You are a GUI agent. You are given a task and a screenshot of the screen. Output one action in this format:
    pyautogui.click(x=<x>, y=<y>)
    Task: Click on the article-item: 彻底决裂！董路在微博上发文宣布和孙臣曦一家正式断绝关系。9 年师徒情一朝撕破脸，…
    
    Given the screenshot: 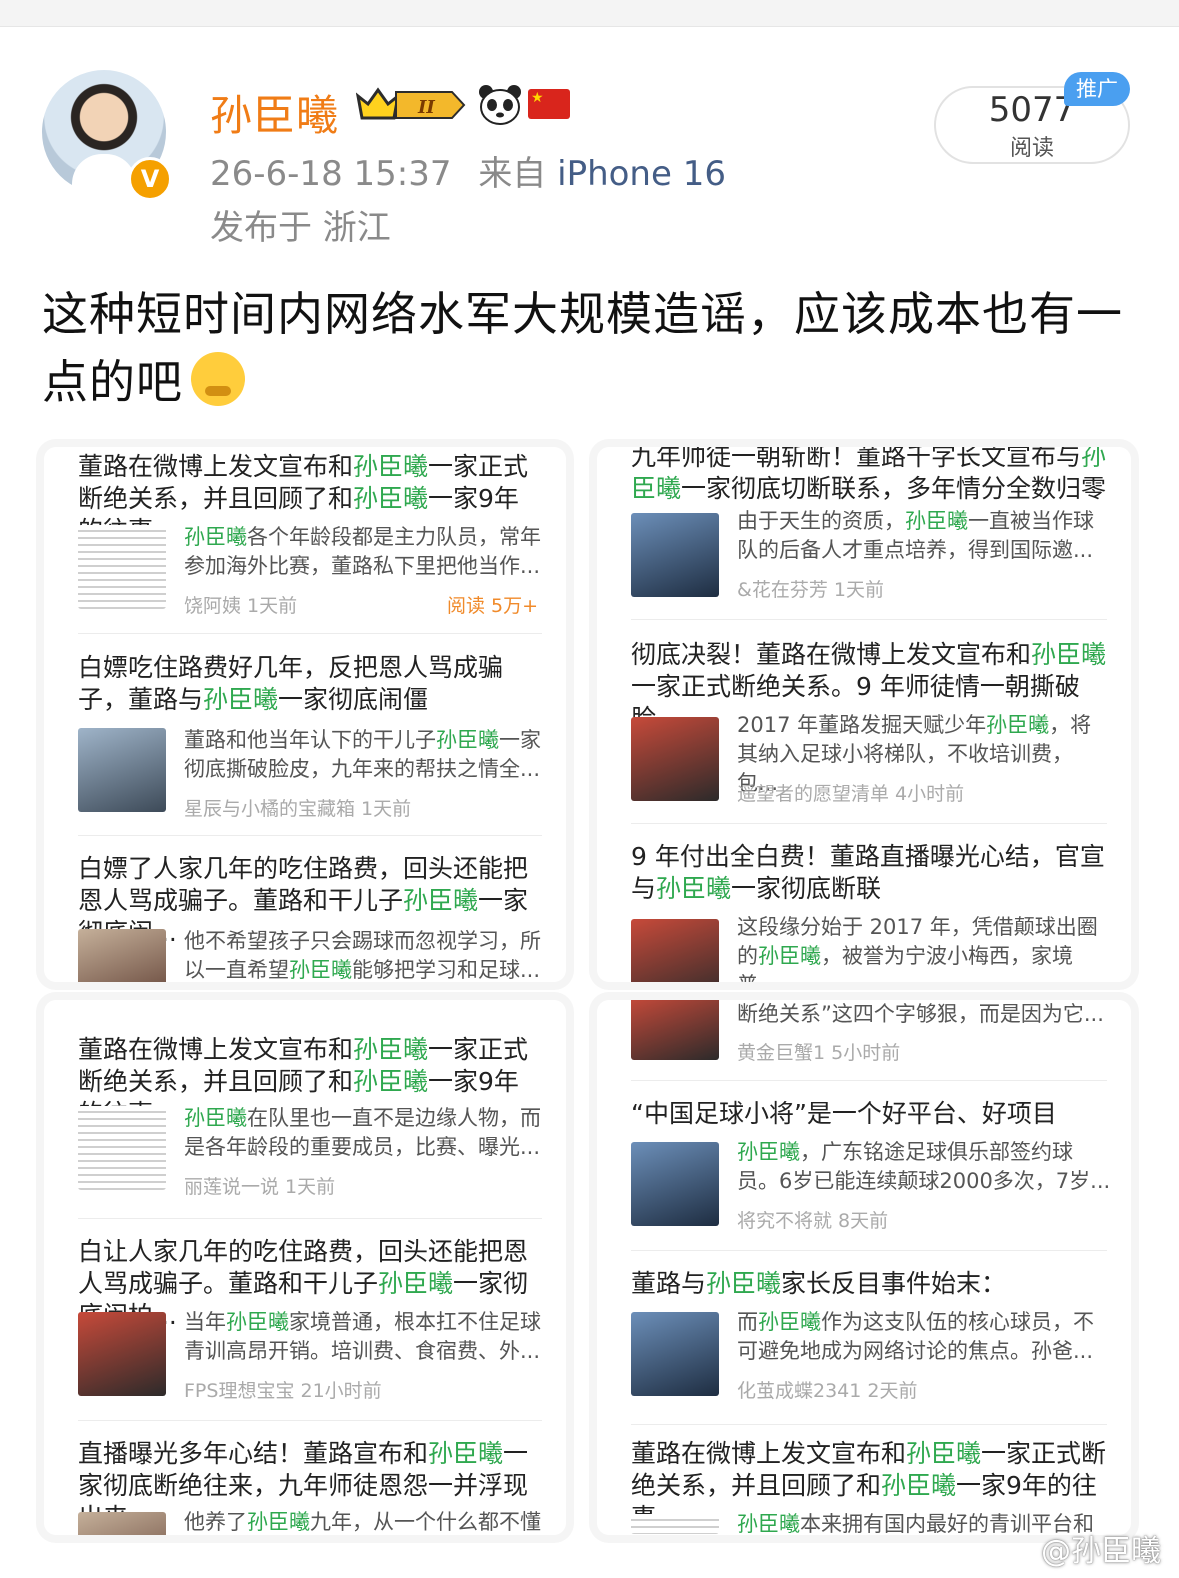 What is the action you would take?
    pyautogui.click(x=864, y=724)
    